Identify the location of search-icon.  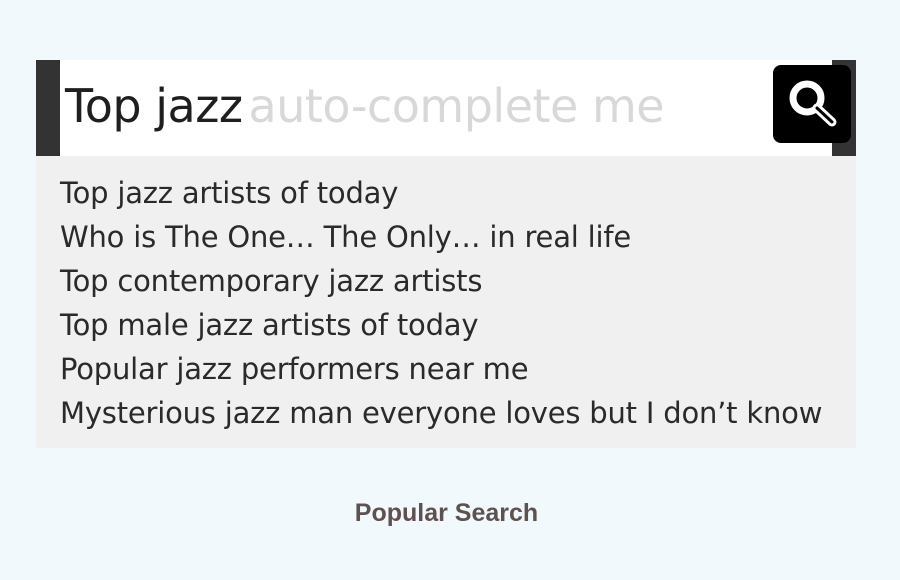
(813, 103).